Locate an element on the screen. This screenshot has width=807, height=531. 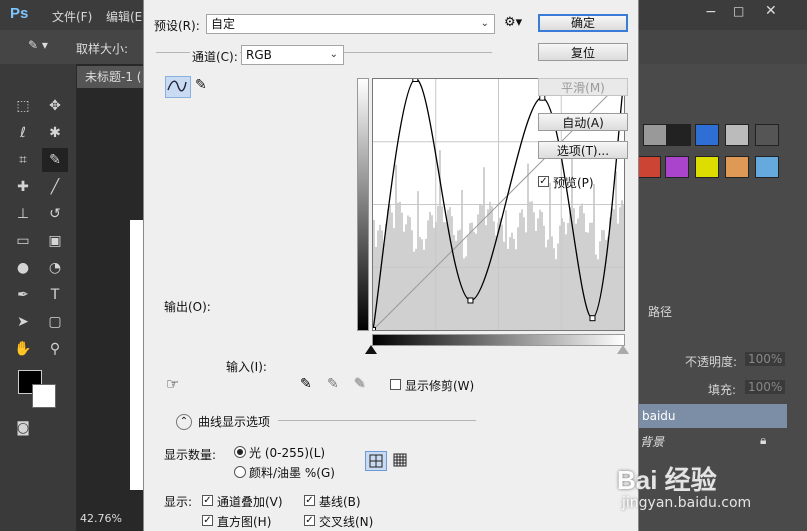
eraser-tool-icon: ▭ is located at coordinates (23, 241).